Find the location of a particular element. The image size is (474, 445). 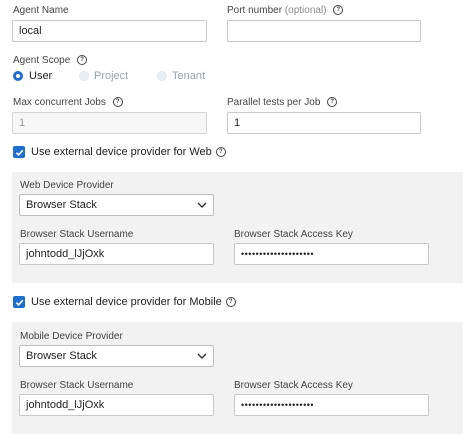

parallel-tests-input: 1 is located at coordinates (324, 123).